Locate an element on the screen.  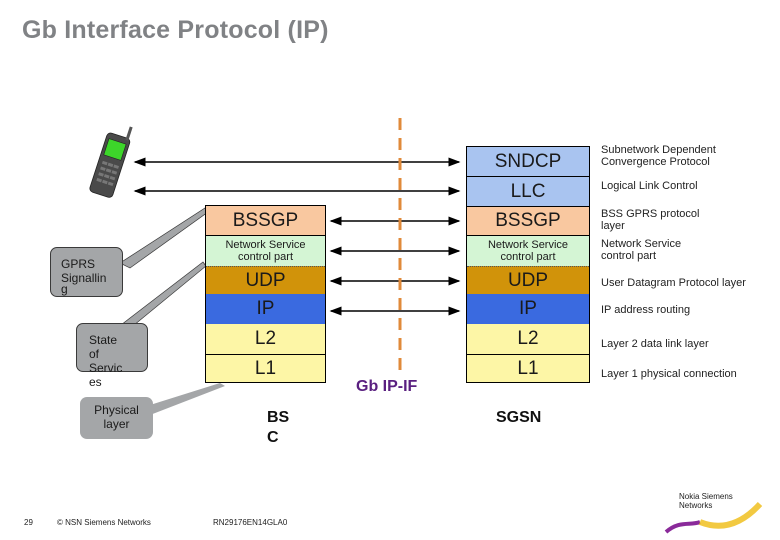
sgsn-label: SGSN is located at coordinates (519, 417).